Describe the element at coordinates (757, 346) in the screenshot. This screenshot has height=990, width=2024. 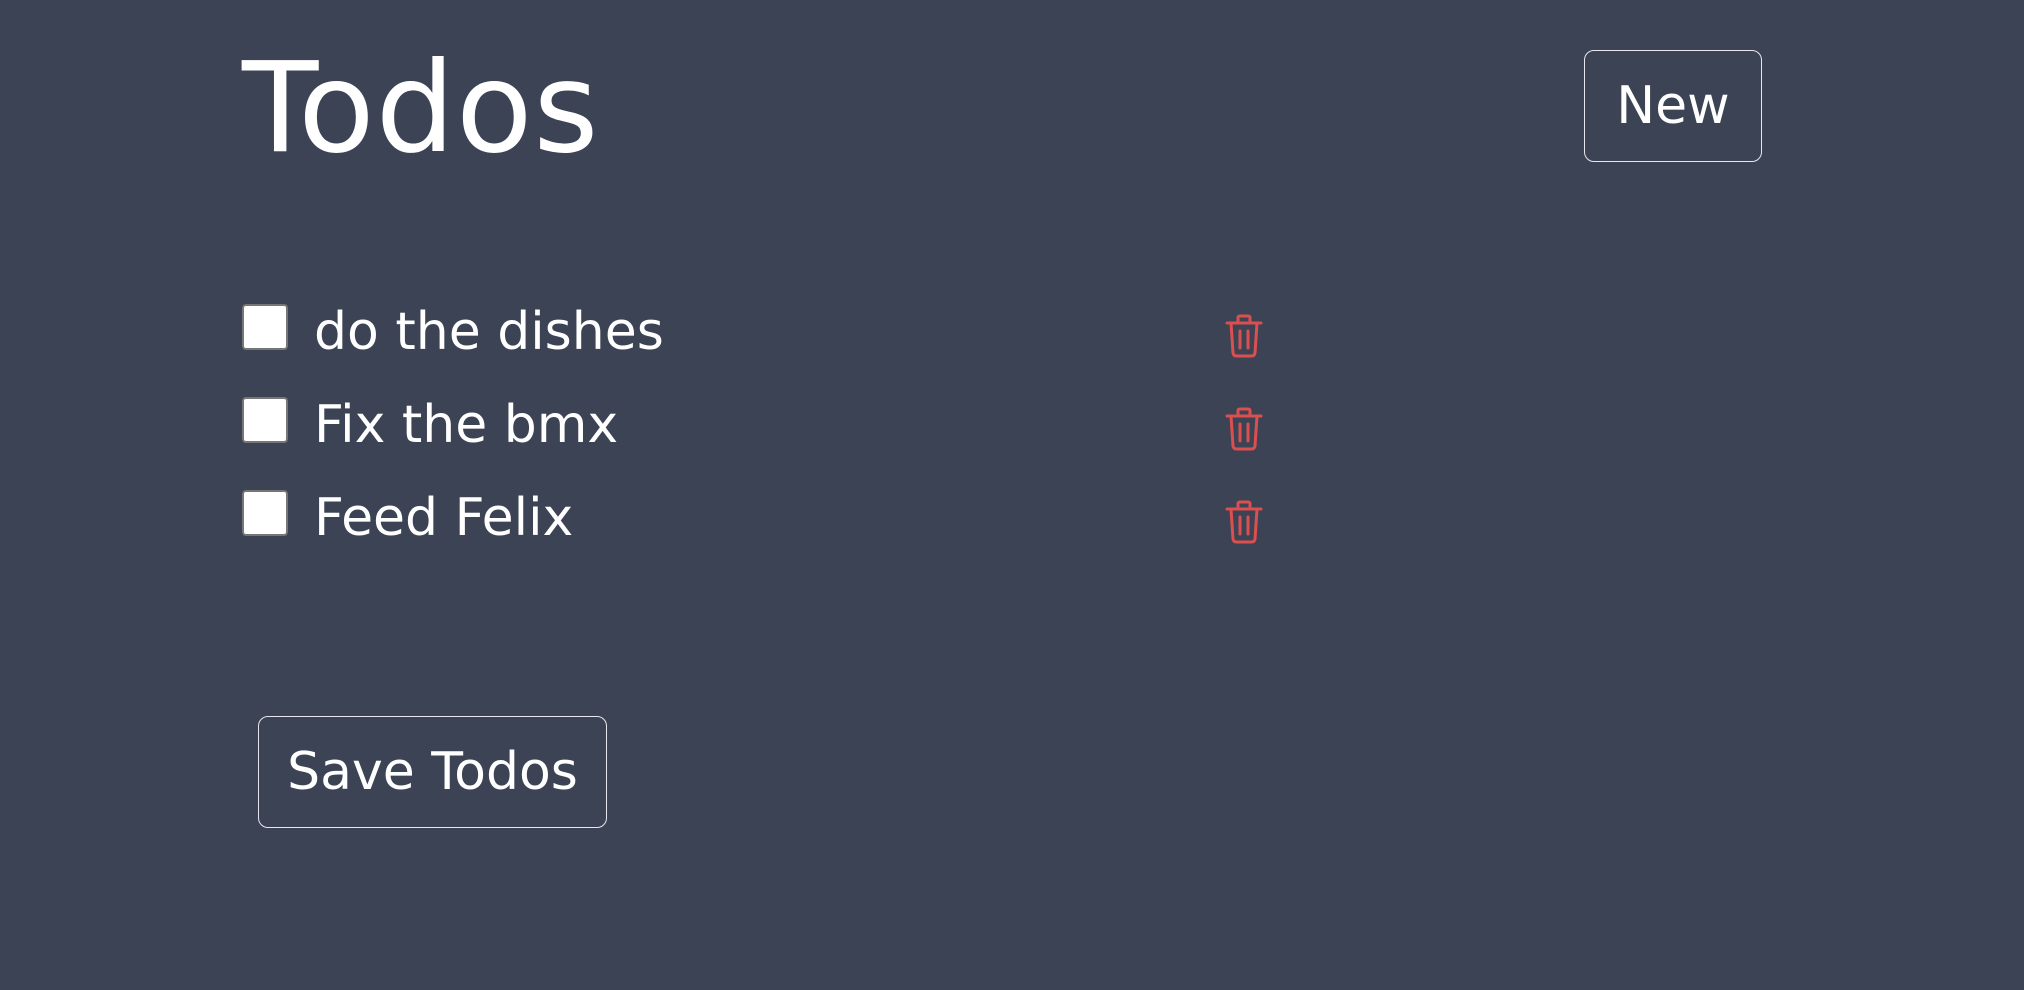
I see `todo-item: do the dishes` at that location.